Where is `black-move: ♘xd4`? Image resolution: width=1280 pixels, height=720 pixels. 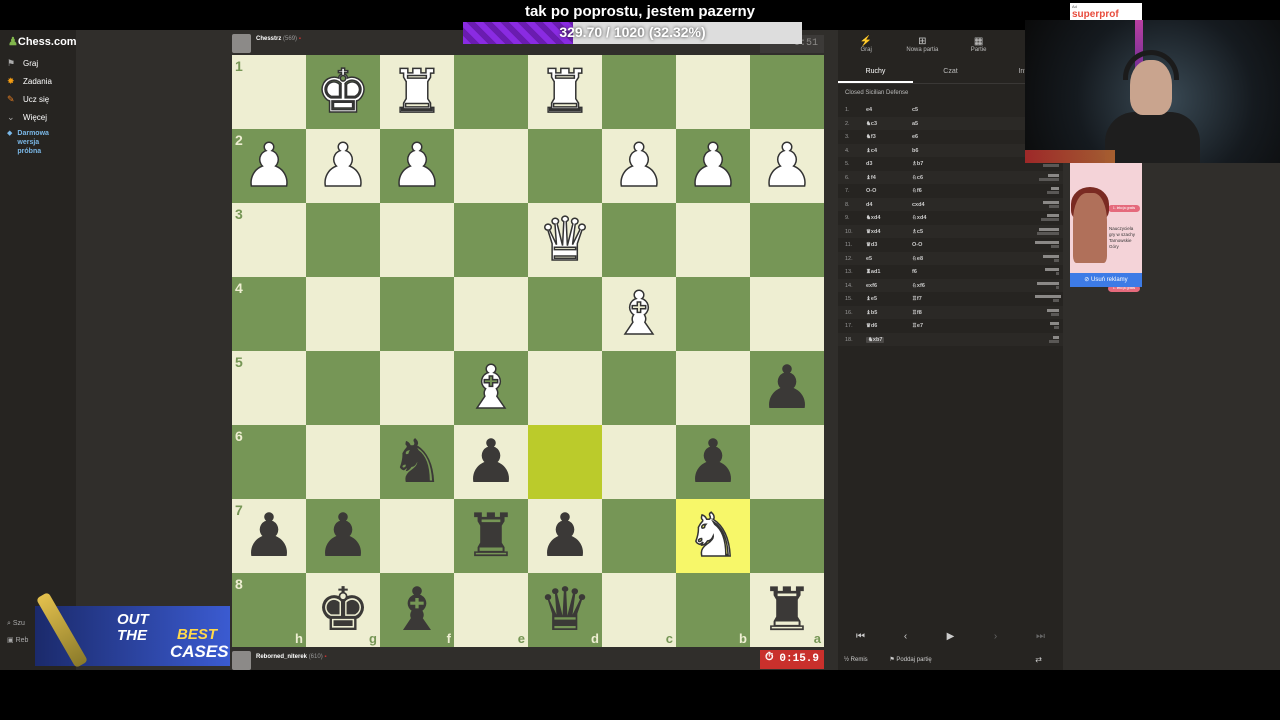
black-move: ♘xd4 is located at coordinates (919, 218).